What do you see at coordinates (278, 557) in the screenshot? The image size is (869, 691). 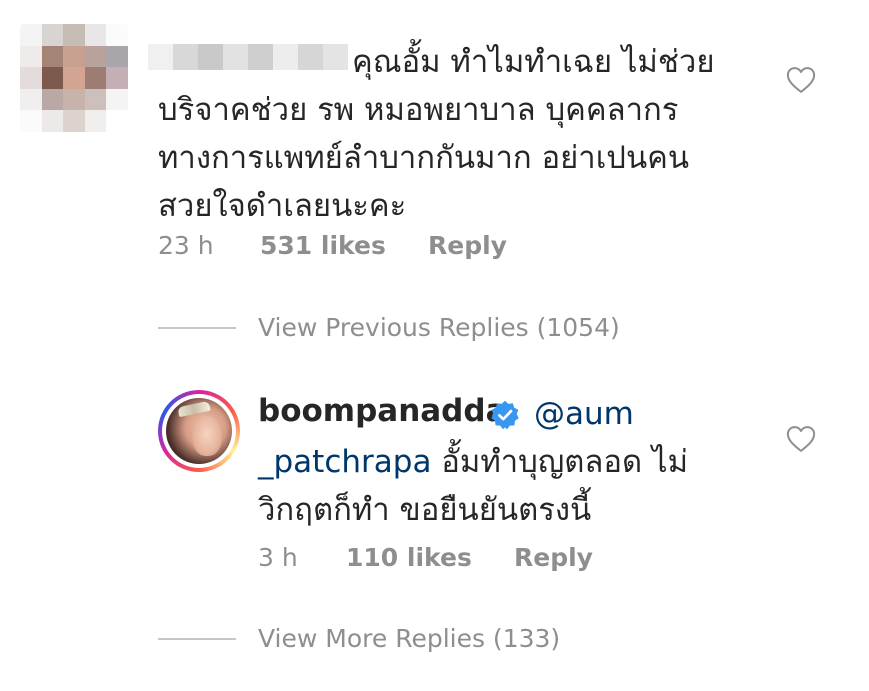 I see `comment-time: 3 h` at bounding box center [278, 557].